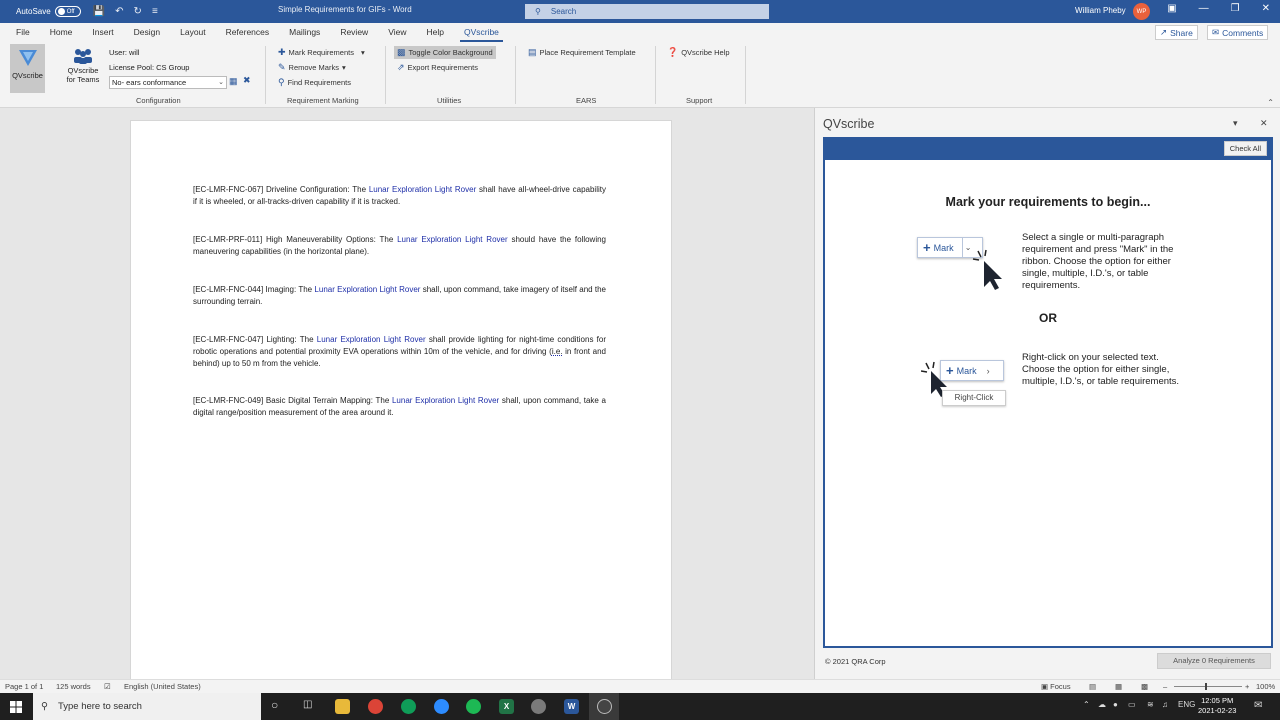  What do you see at coordinates (1132, 704) in the screenshot?
I see `battery-icon: ▭` at bounding box center [1132, 704].